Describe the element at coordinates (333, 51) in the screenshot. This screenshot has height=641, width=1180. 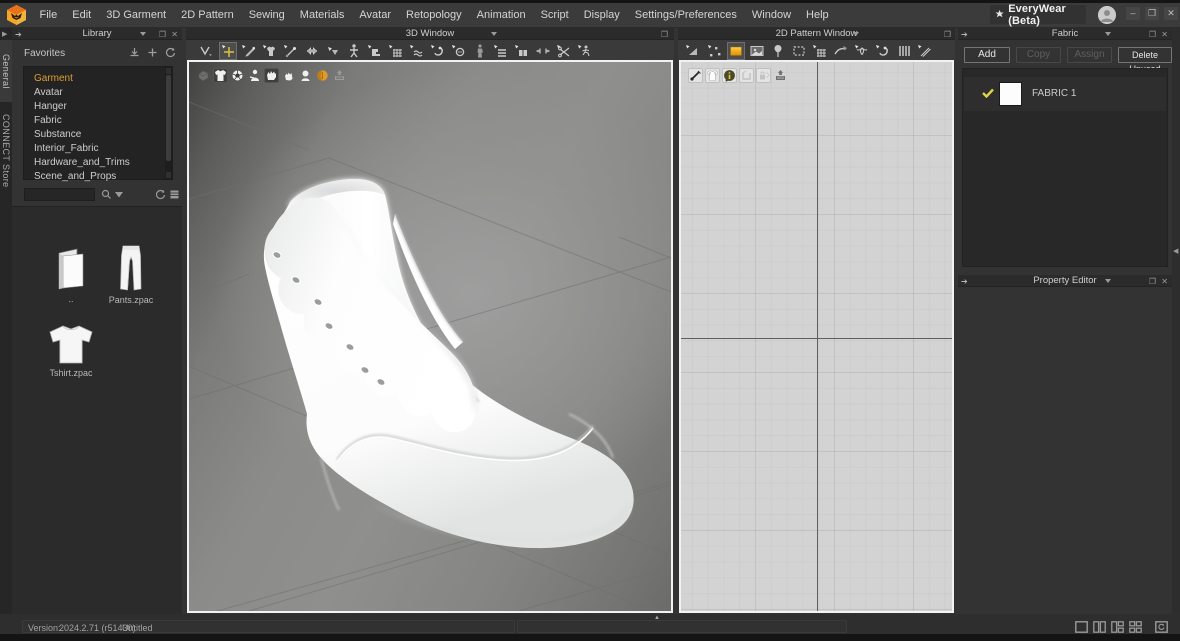
I see `tool-cursor-play` at that location.